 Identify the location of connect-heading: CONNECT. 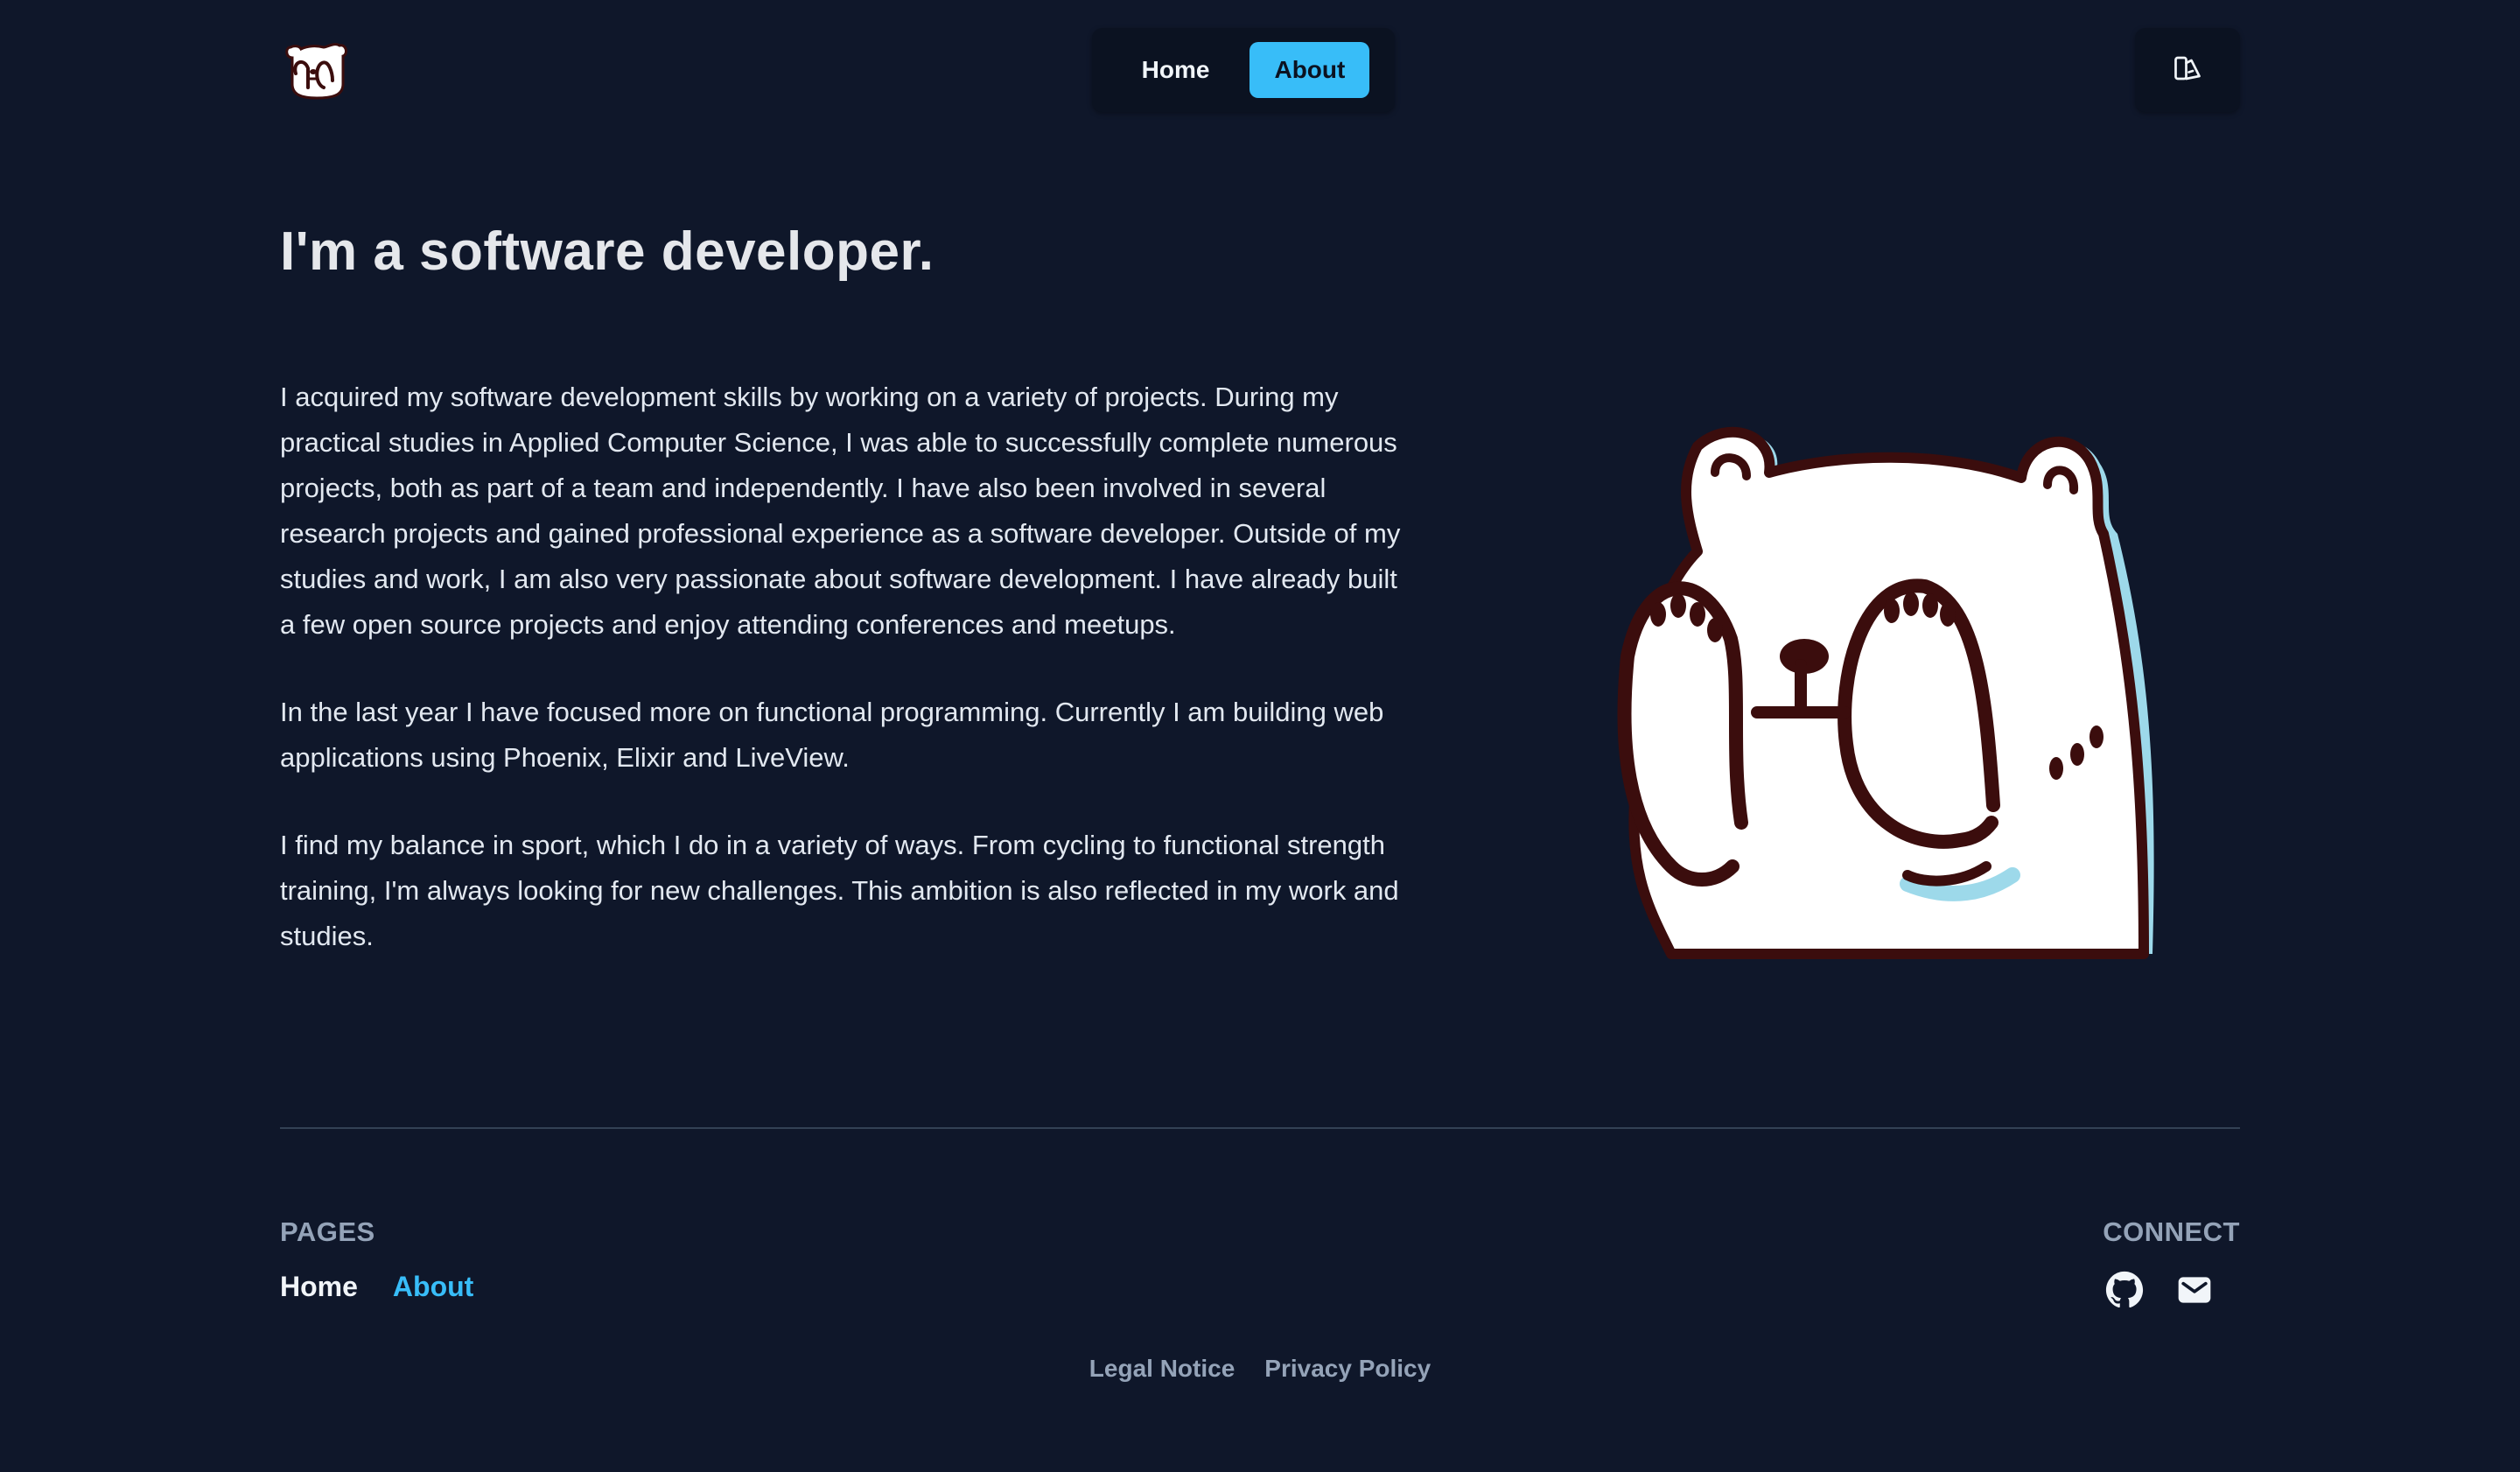
(2171, 1232).